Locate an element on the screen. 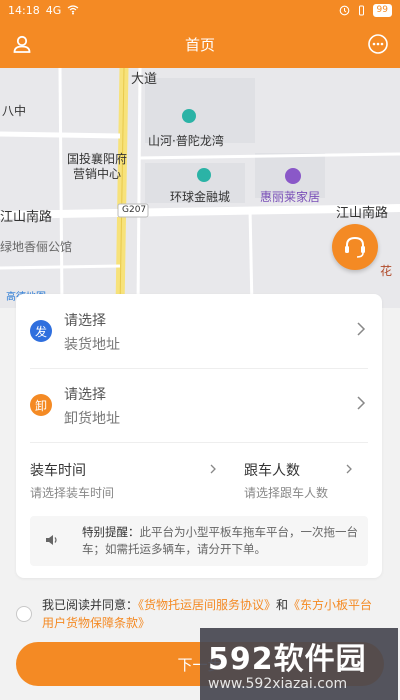  map-label-bazhong: 八中 is located at coordinates (14, 111).